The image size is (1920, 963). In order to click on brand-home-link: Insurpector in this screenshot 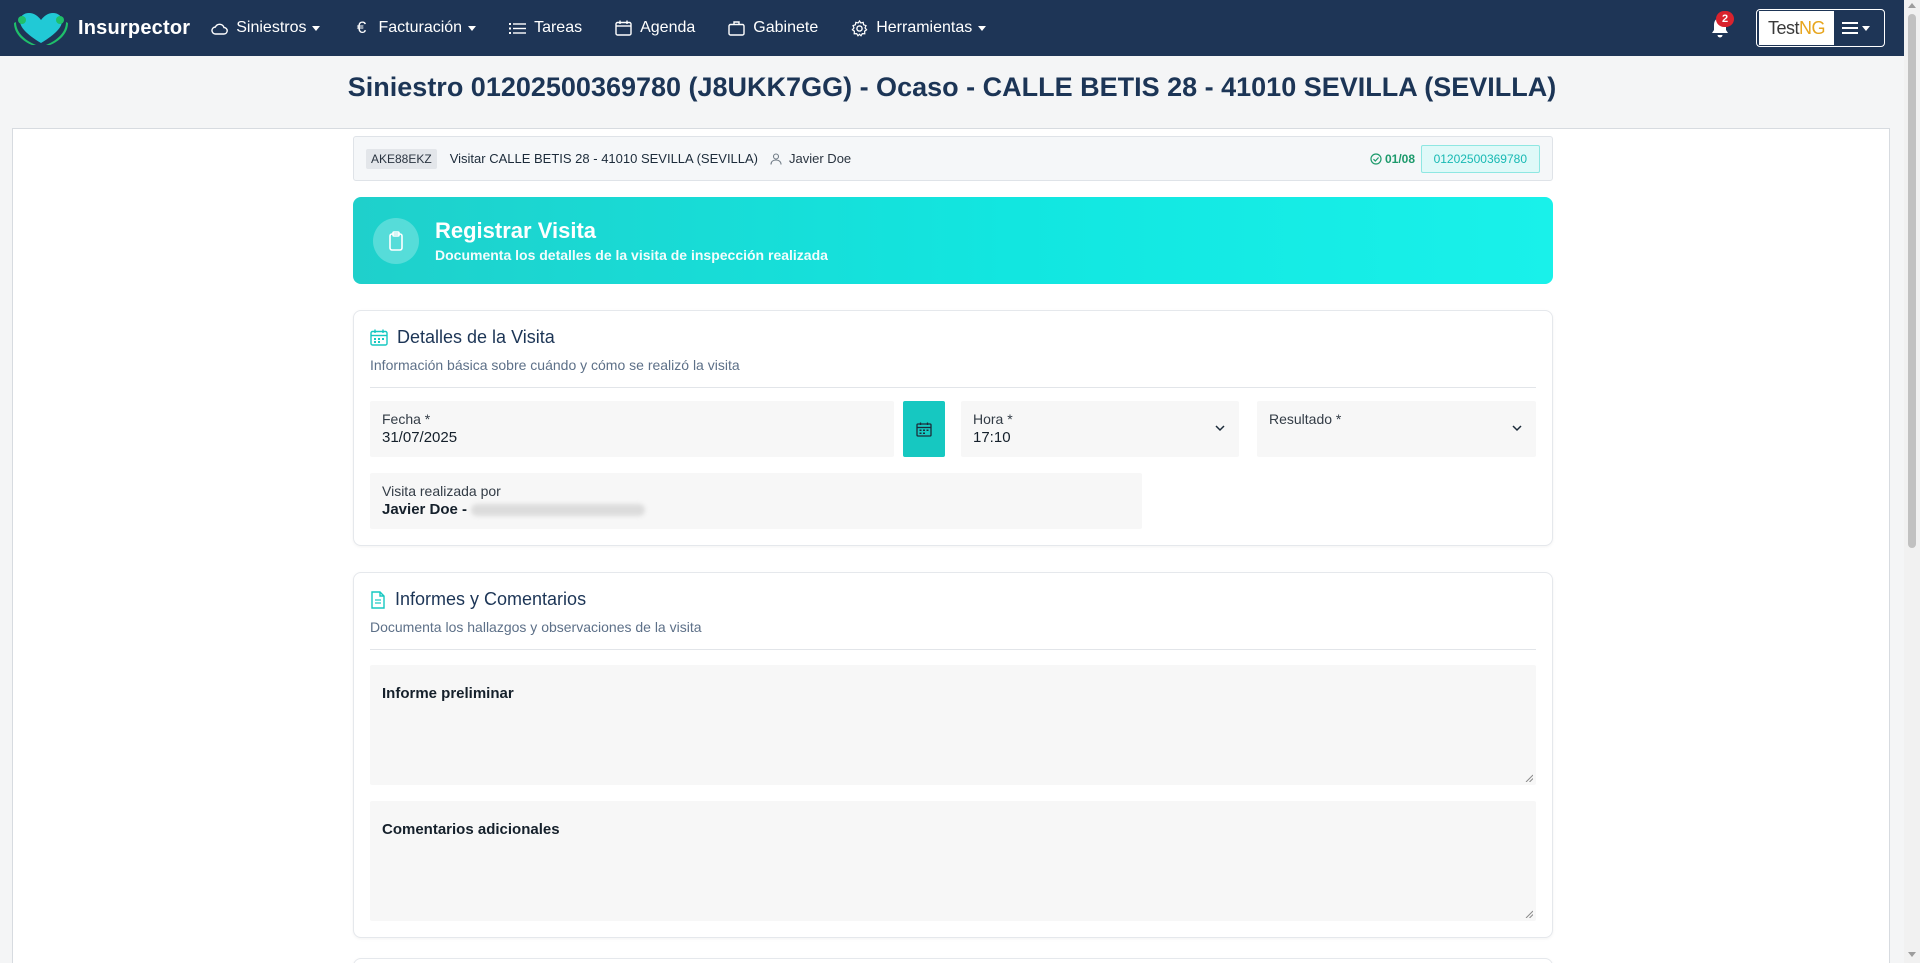, I will do `click(102, 28)`.